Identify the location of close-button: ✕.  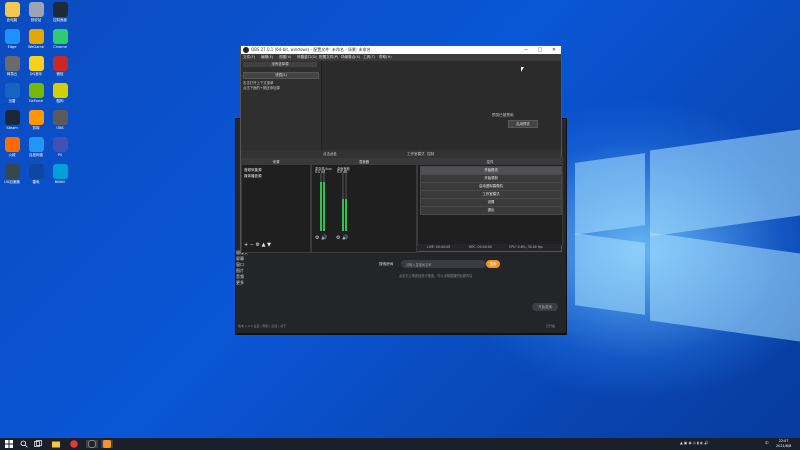
(554, 50).